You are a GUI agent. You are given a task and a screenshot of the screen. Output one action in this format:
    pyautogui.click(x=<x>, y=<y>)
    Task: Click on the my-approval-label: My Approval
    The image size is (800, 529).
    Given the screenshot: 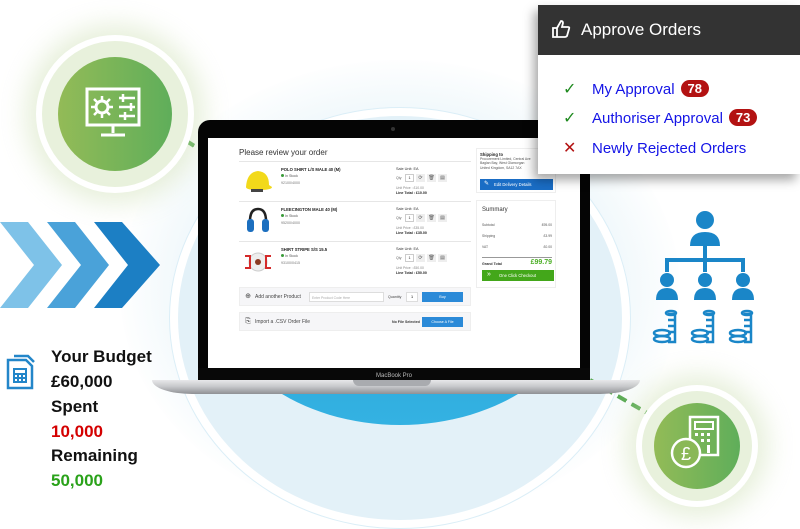 What is the action you would take?
    pyautogui.click(x=633, y=89)
    